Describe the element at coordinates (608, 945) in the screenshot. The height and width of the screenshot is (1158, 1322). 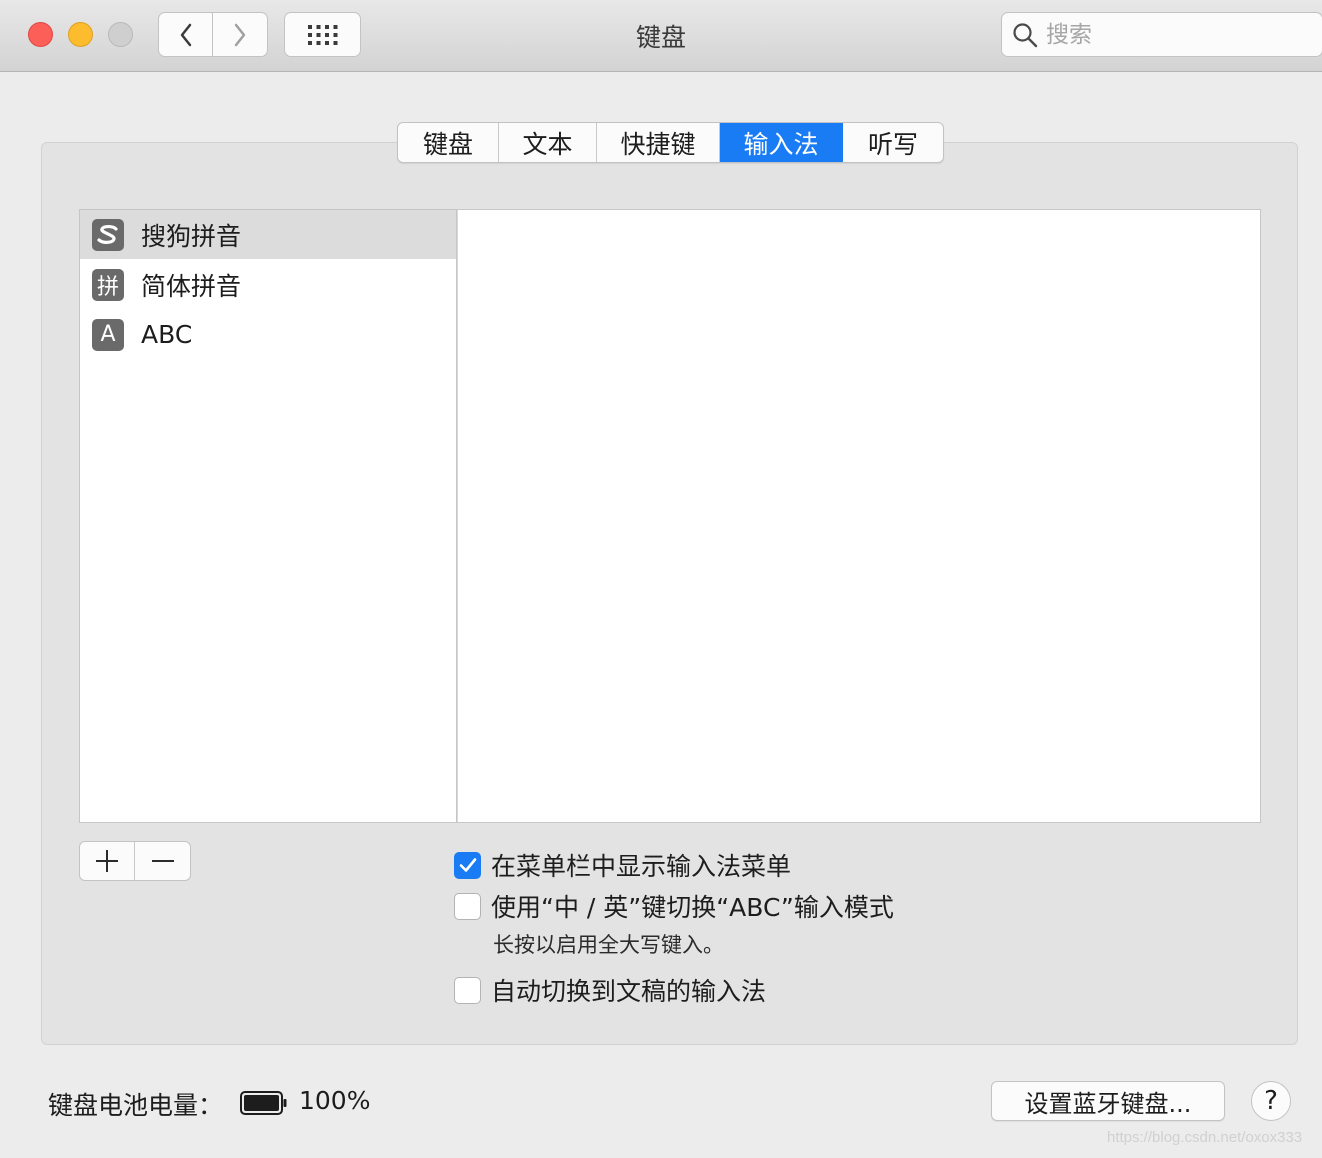
I see `caps-lock-hint: 长按以启用全大写键入。` at that location.